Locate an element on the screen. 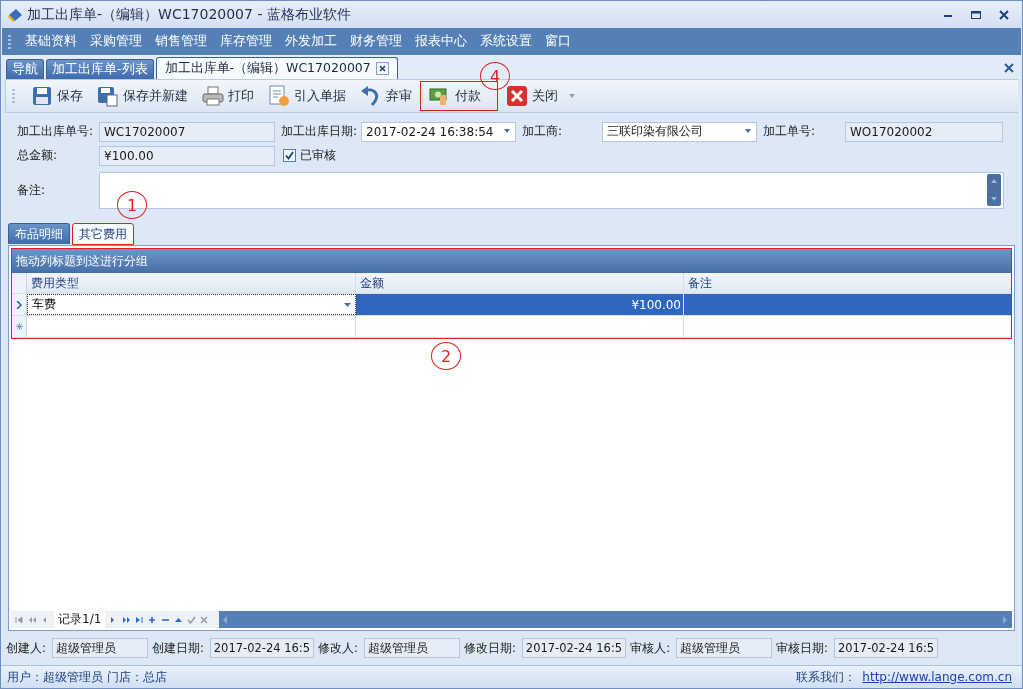  toolbar-button: 付款 is located at coordinates (459, 96).